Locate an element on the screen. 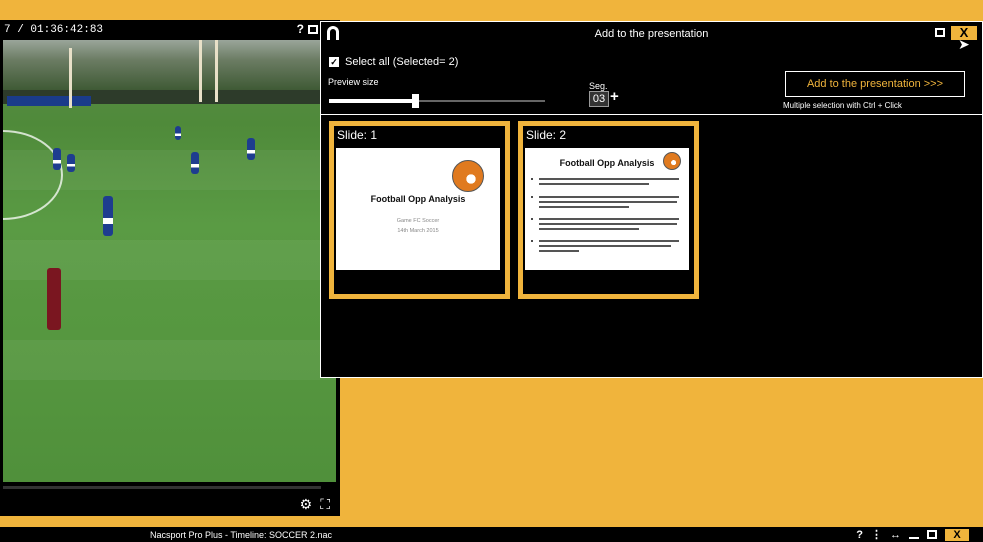 This screenshot has height=542, width=983. pitch-banner is located at coordinates (49, 101).